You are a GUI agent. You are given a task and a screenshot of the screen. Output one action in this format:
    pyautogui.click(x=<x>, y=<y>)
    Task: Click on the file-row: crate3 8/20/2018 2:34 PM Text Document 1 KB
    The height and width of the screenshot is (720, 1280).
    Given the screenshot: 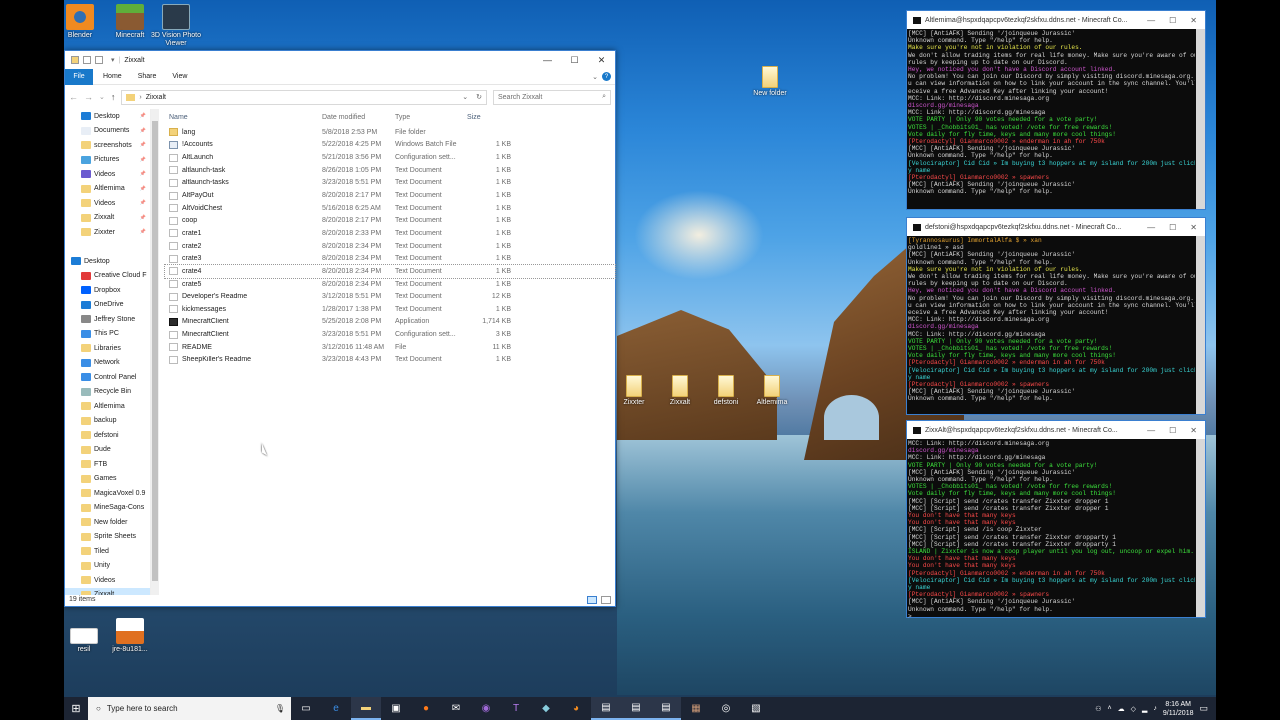 What is the action you would take?
    pyautogui.click(x=390, y=258)
    